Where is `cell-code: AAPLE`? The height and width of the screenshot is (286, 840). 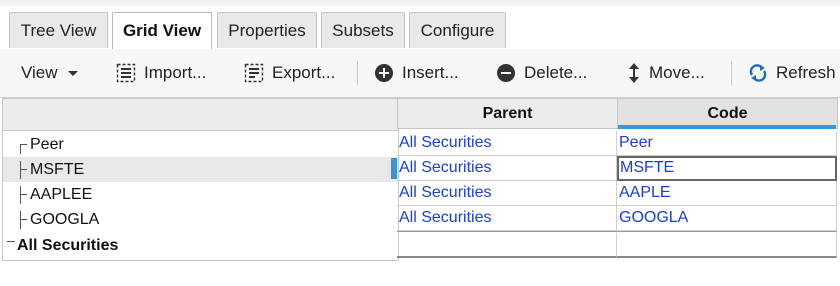 cell-code: AAPLE is located at coordinates (727, 193).